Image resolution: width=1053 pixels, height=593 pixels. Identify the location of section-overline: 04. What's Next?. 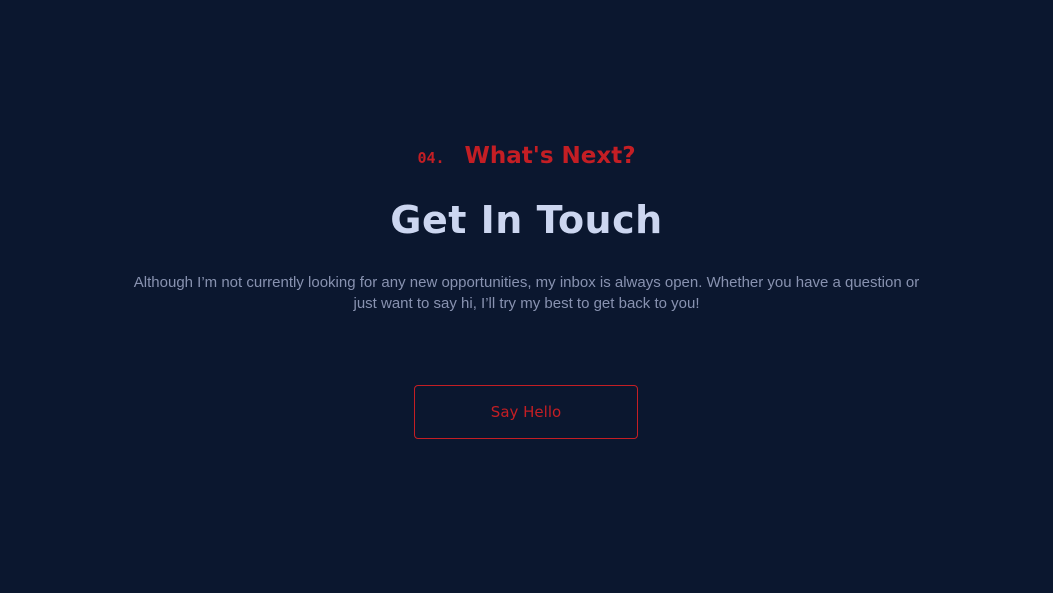
(526, 156).